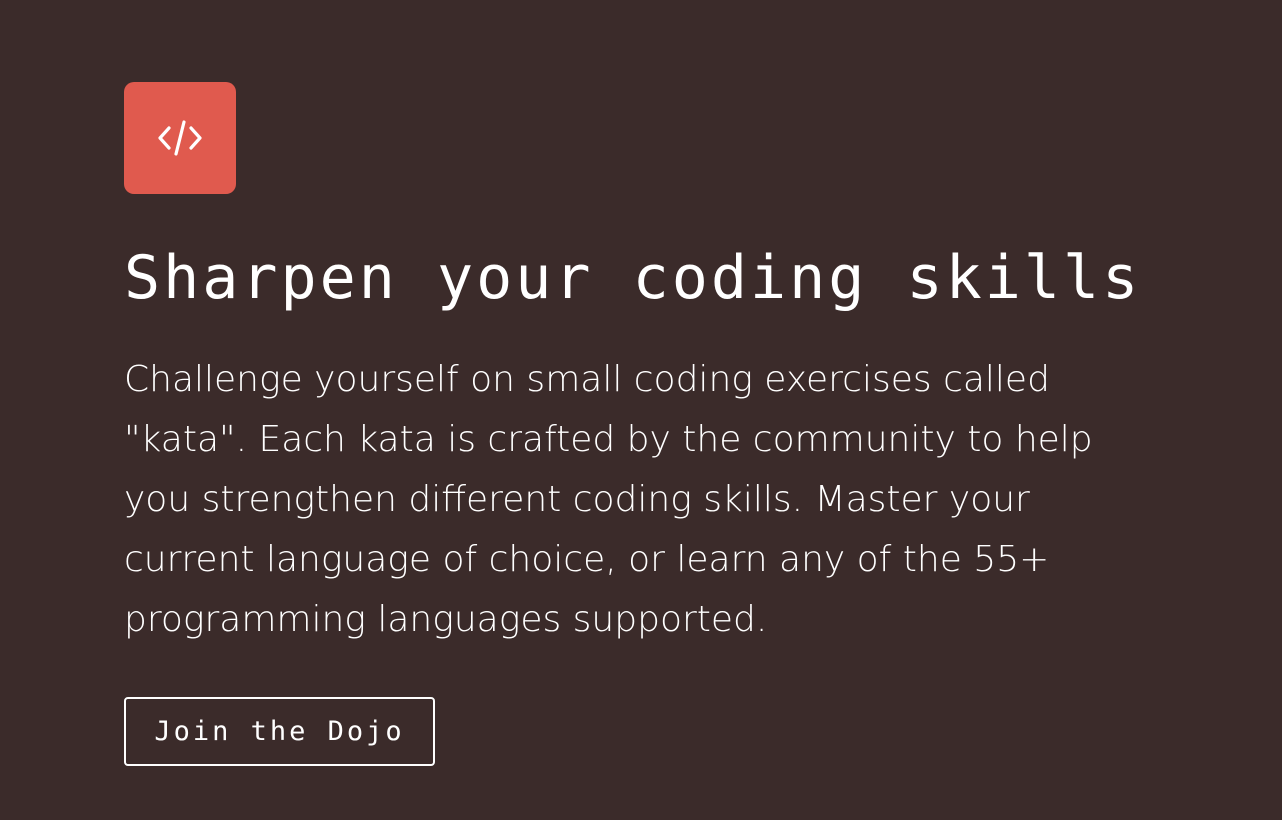 The height and width of the screenshot is (820, 1282). I want to click on join-dojo-button: Join the Dojo, so click(279, 731).